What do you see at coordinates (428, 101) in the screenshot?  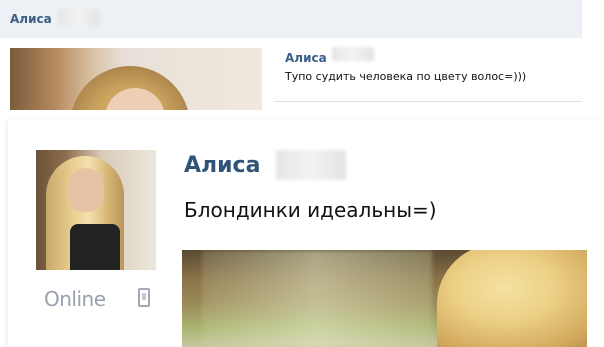 I see `divider` at bounding box center [428, 101].